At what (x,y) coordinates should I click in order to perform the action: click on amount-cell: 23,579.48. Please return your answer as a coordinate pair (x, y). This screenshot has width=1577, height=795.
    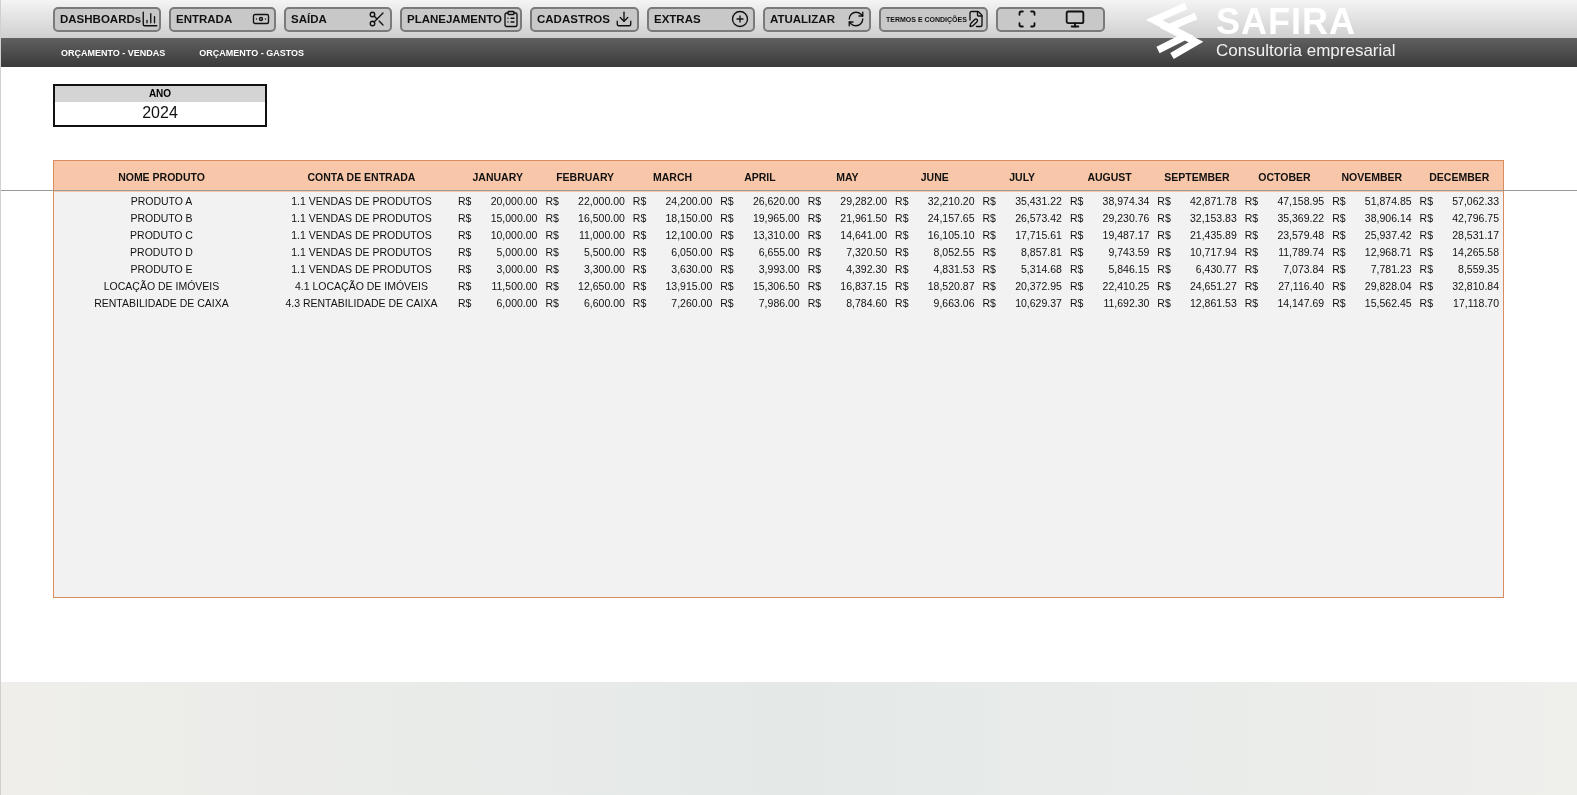
    Looking at the image, I should click on (1301, 234).